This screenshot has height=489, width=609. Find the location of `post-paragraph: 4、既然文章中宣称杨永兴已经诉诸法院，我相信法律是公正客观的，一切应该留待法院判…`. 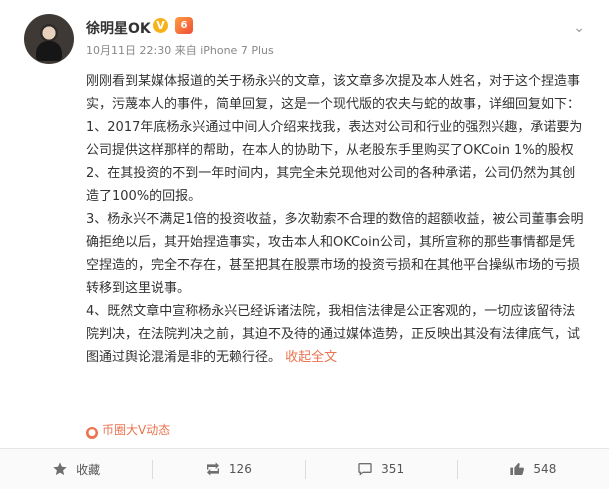

post-paragraph: 4、既然文章中宣称杨永兴已经诉诸法院，我相信法律是公正客观的，一切应该留待法院判… is located at coordinates (336, 334).